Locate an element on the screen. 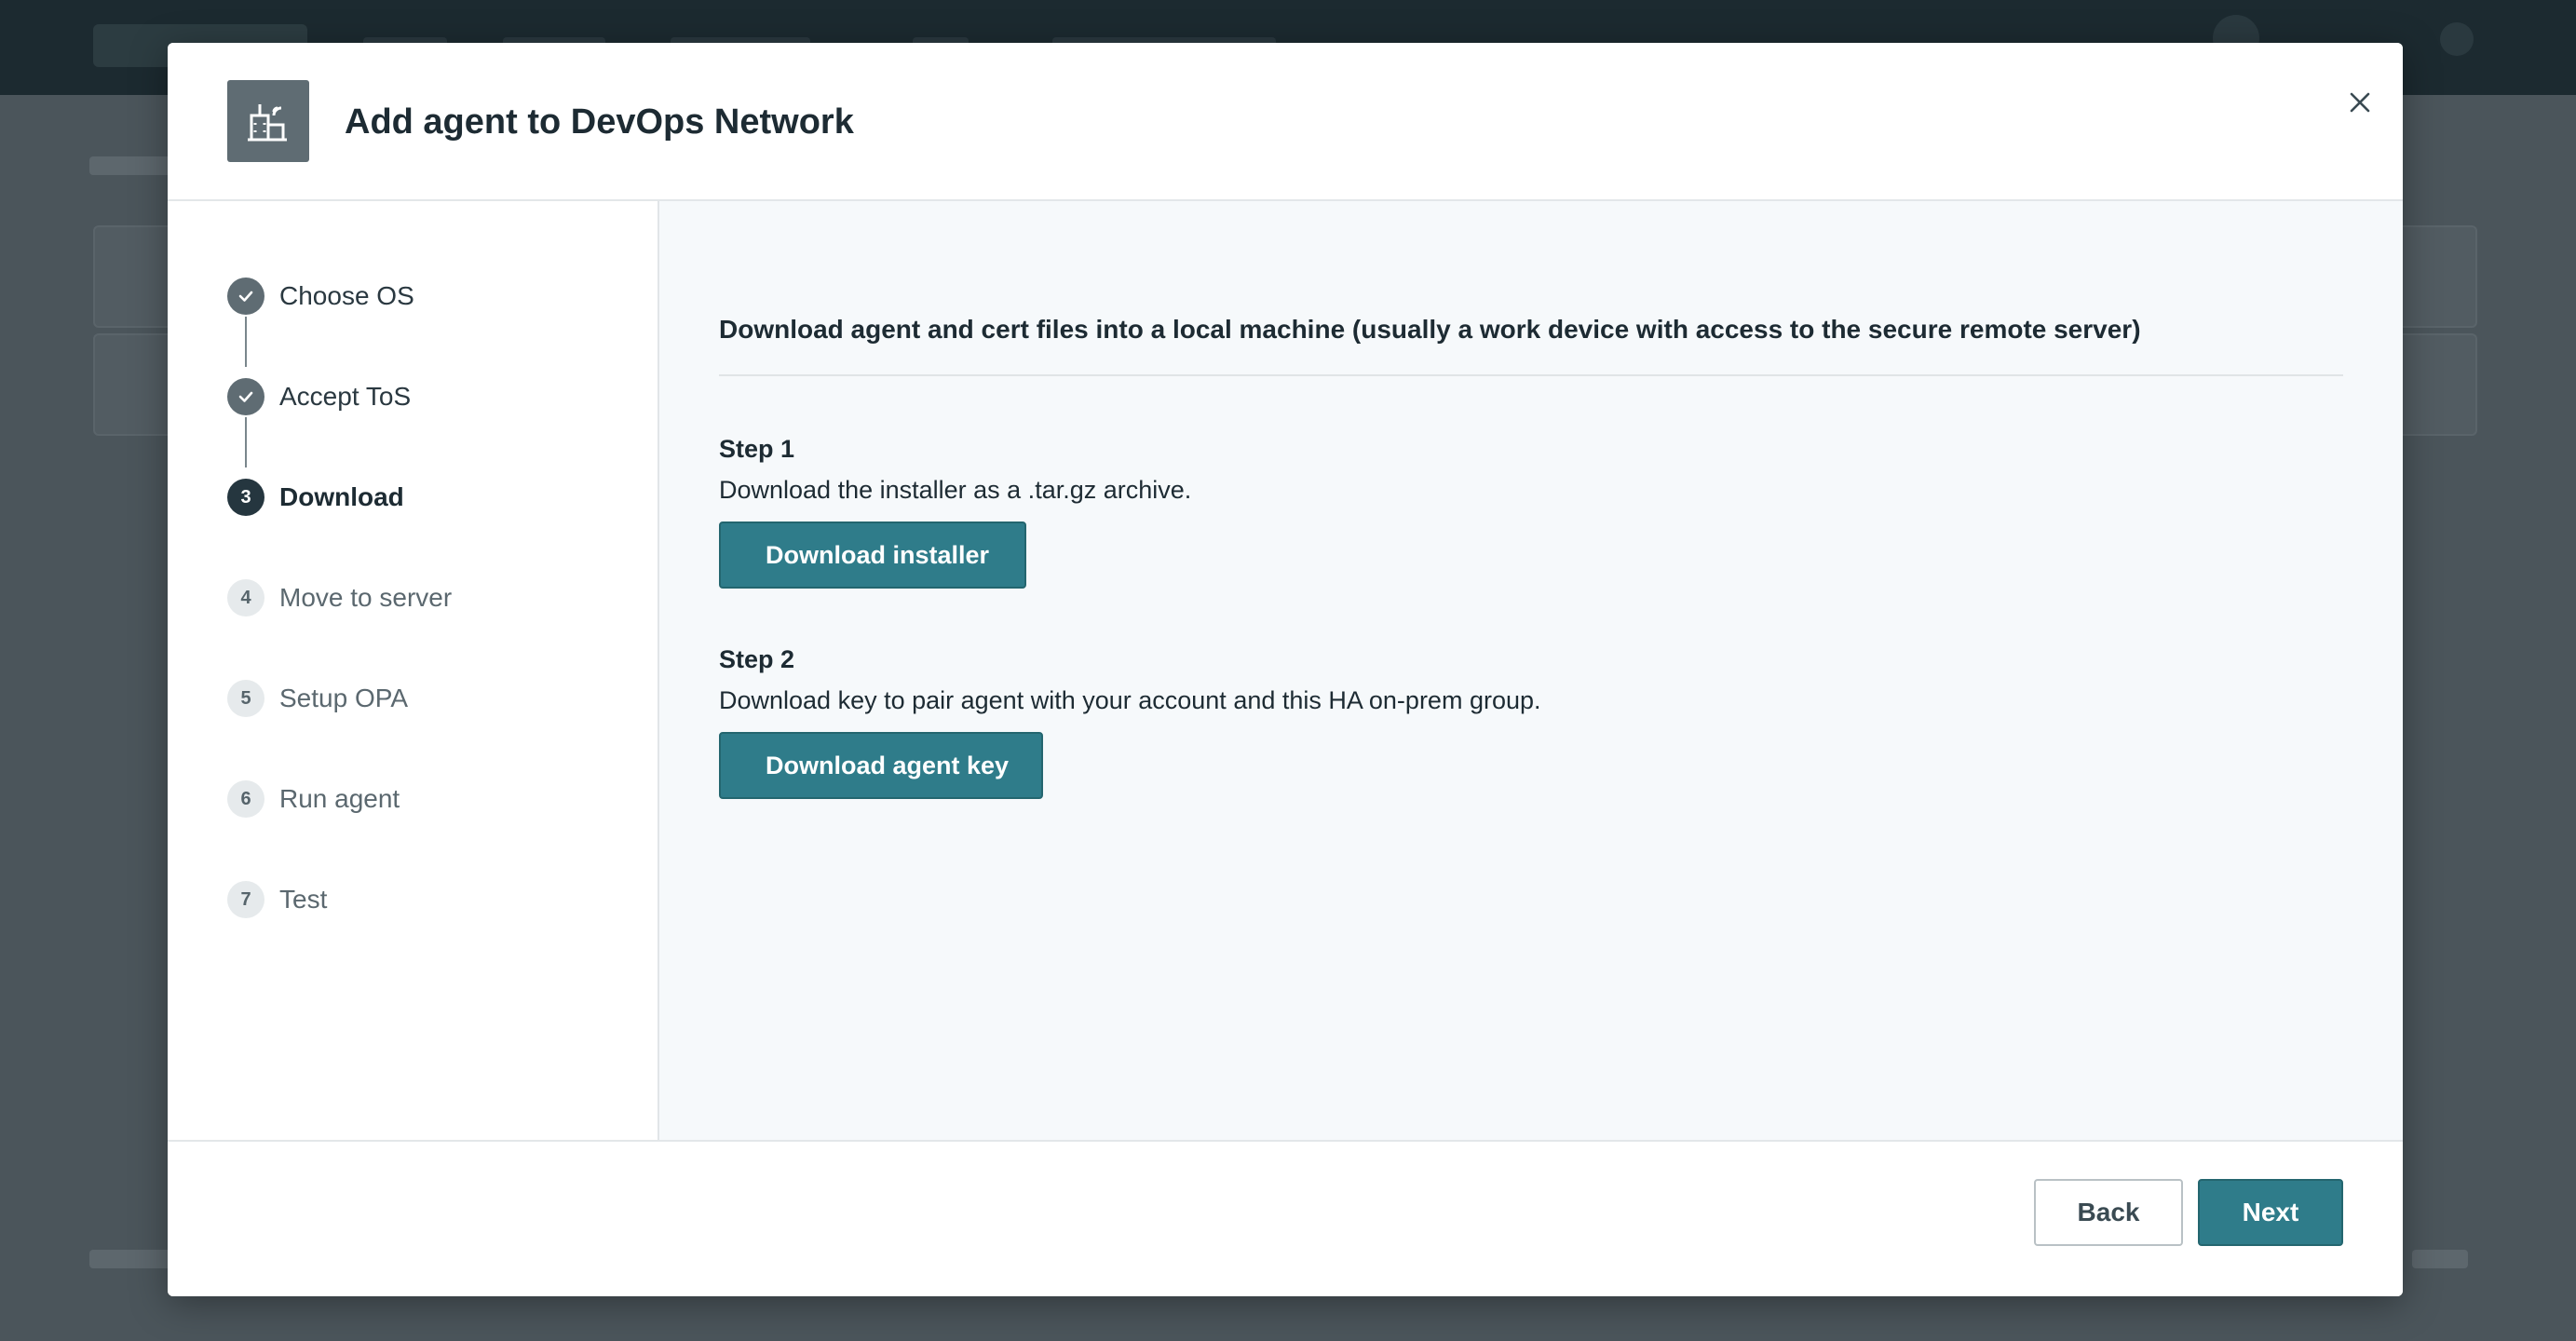  step-number: 5 is located at coordinates (245, 698).